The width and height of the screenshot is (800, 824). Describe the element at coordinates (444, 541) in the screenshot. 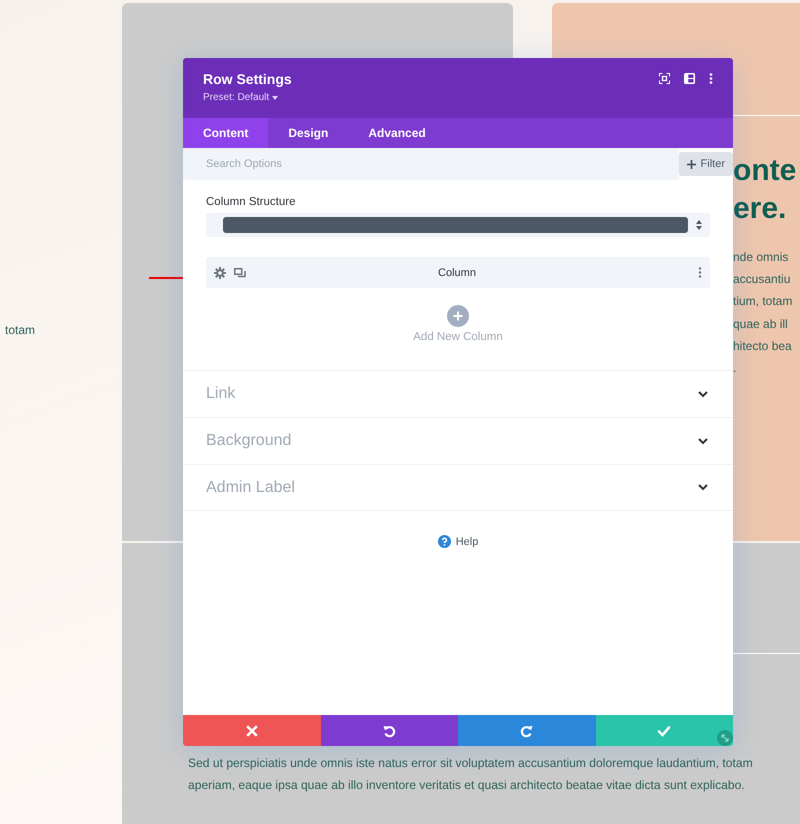

I see `help-icon` at that location.